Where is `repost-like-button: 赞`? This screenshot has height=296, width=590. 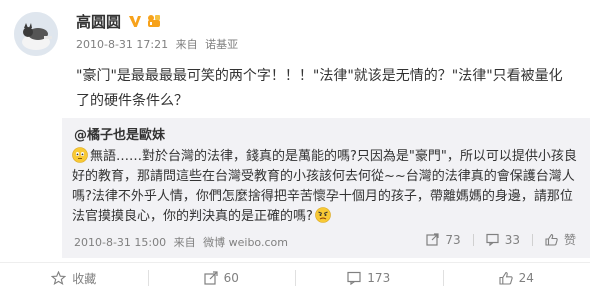
repost-like-button: 赞 is located at coordinates (560, 239).